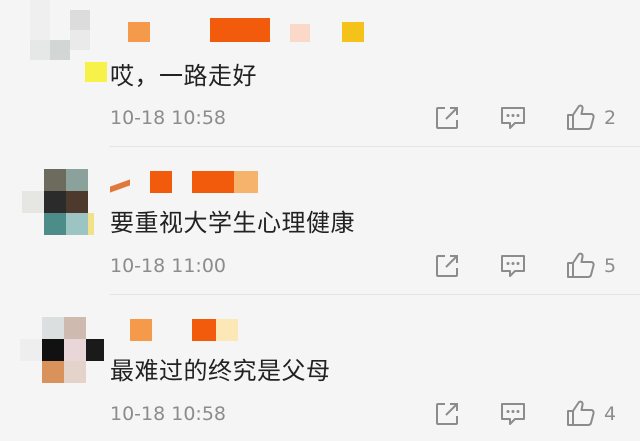 This screenshot has width=640, height=441. What do you see at coordinates (183, 76) in the screenshot?
I see `comment-text: 哎，一路走好` at bounding box center [183, 76].